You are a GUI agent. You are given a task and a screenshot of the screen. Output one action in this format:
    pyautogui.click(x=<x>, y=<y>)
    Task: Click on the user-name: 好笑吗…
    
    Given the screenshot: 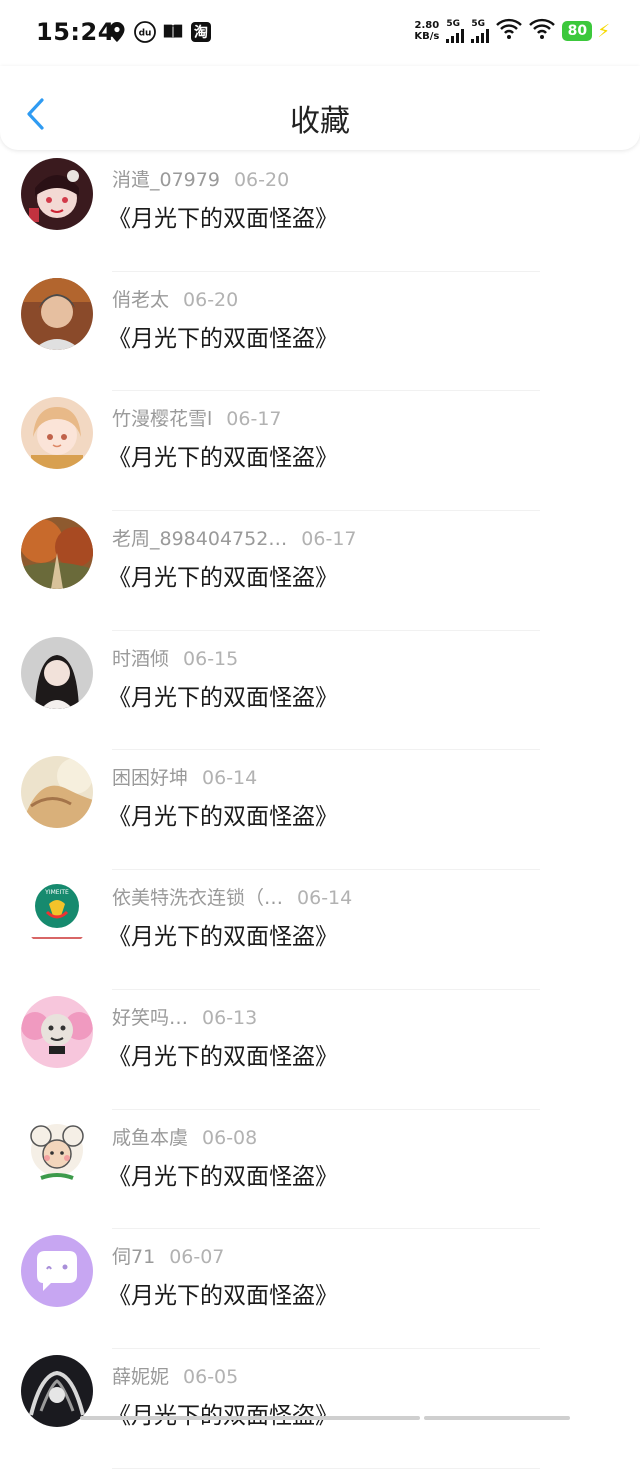 What is the action you would take?
    pyautogui.click(x=150, y=1018)
    